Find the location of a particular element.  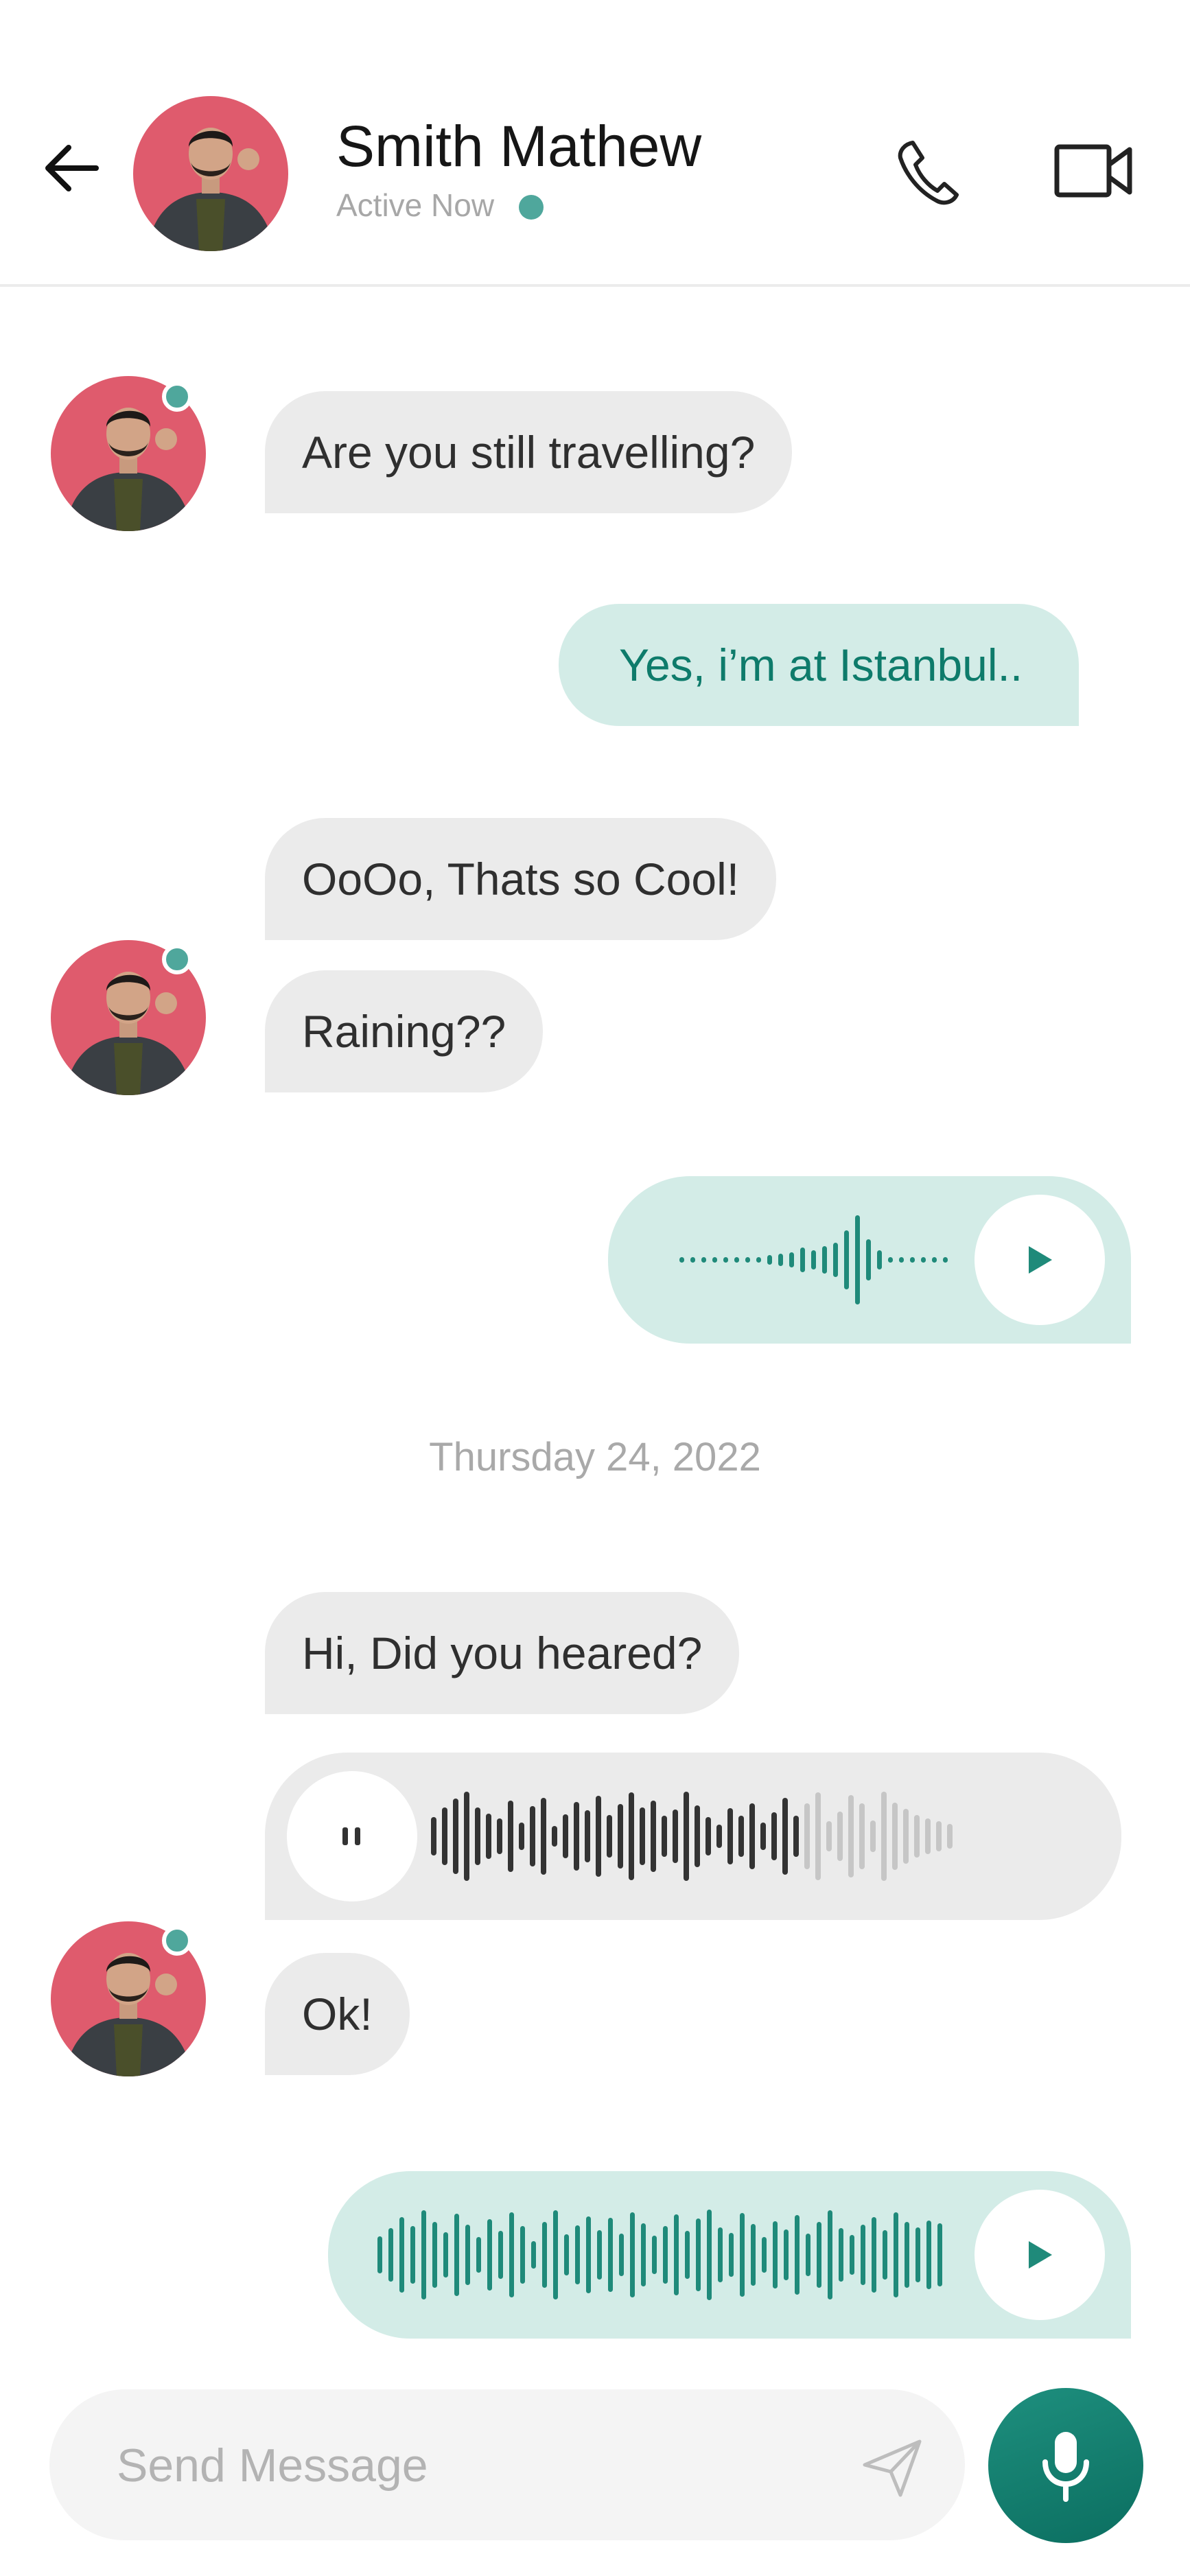

back-arrow-icon is located at coordinates (72, 168).